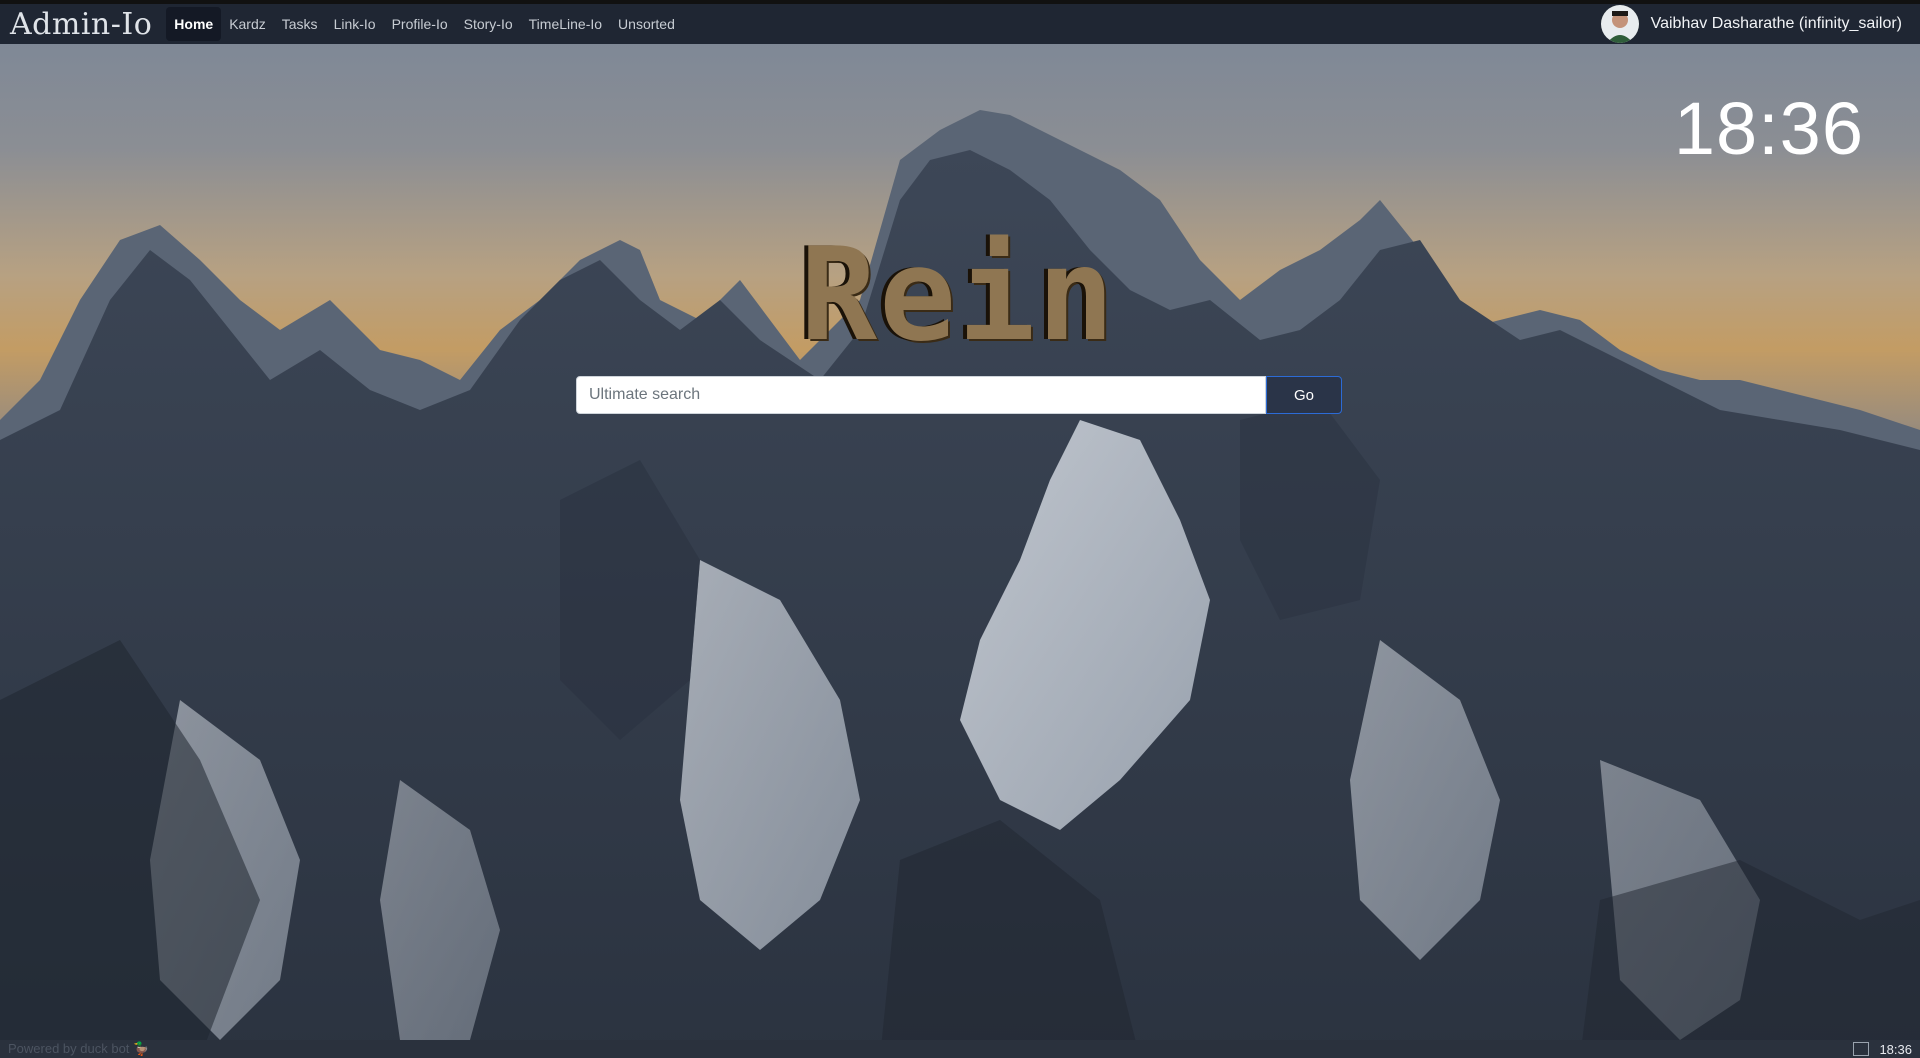 The height and width of the screenshot is (1058, 1920). I want to click on footer-time: 18:36, so click(1895, 1049).